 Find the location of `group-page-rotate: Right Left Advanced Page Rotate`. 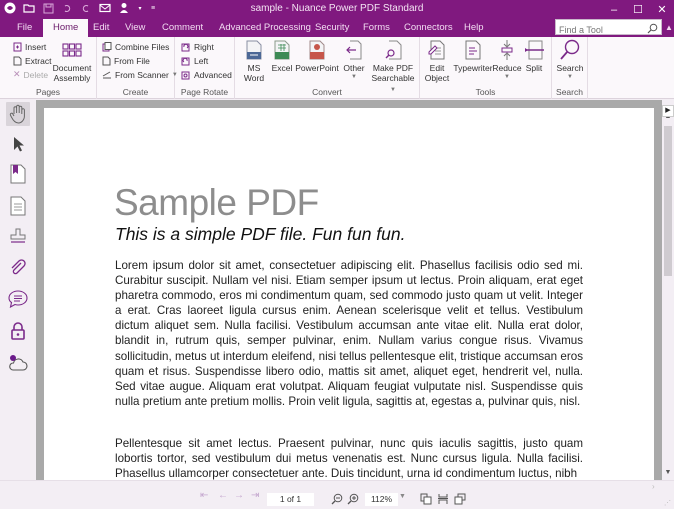

group-page-rotate: Right Left Advanced Page Rotate is located at coordinates (205, 68).